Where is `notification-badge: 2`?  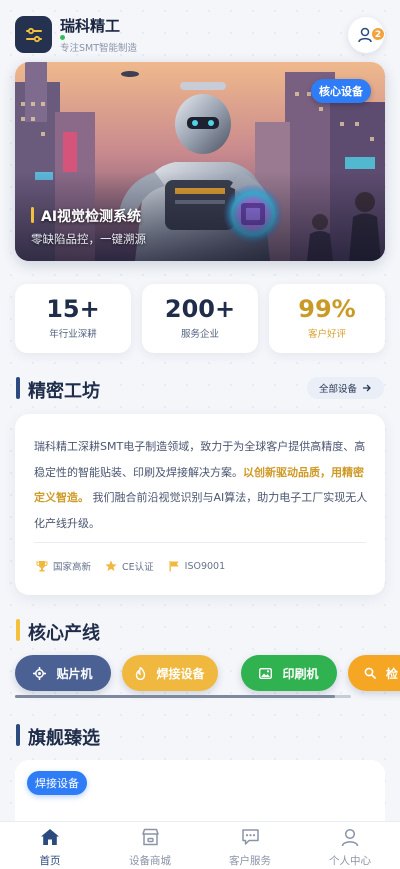
notification-badge: 2 is located at coordinates (378, 34).